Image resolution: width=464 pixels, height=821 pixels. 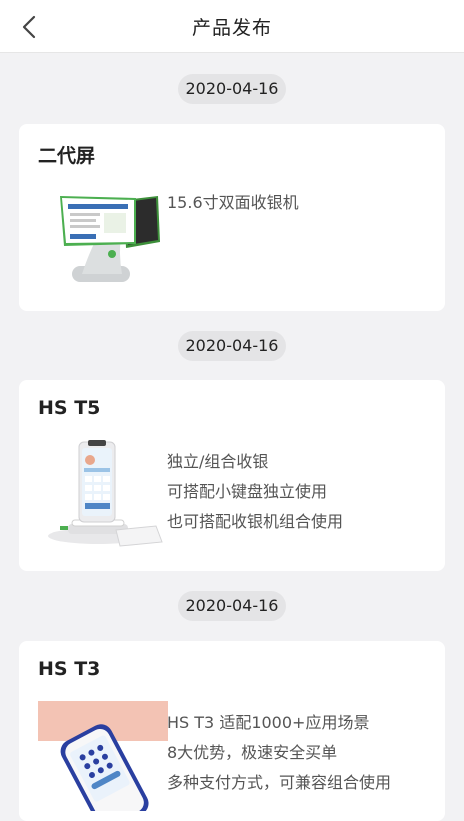 I want to click on page-title: 产品发布, so click(x=231, y=27).